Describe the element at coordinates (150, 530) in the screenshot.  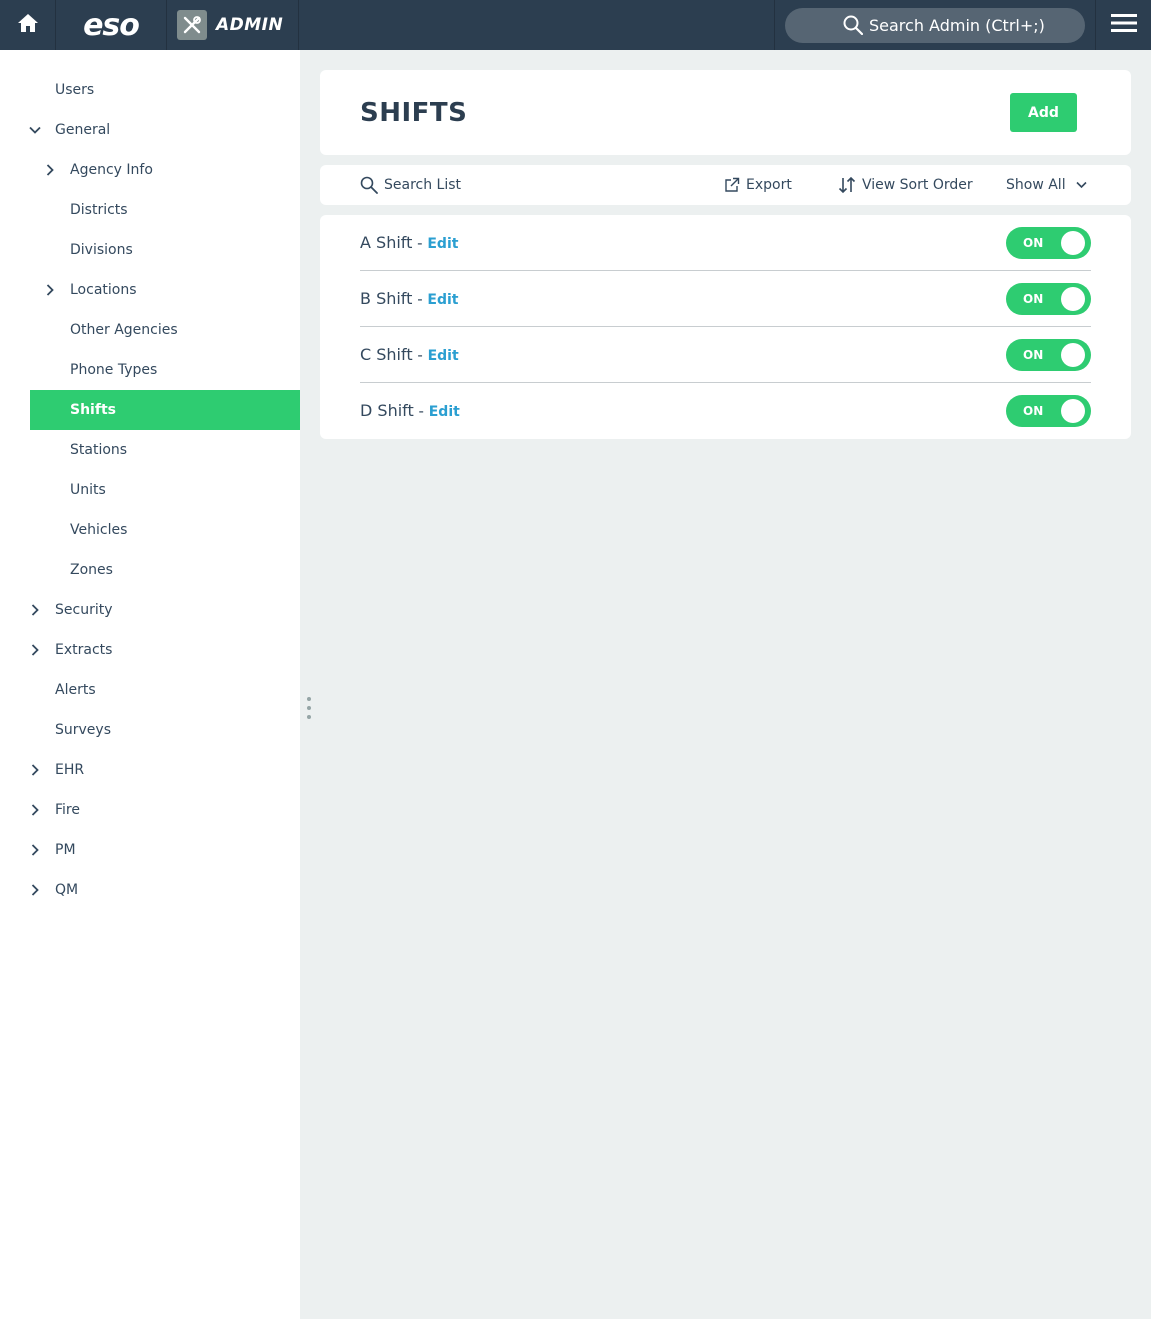
I see `sidebar-item-vehicles: Vehicles` at that location.